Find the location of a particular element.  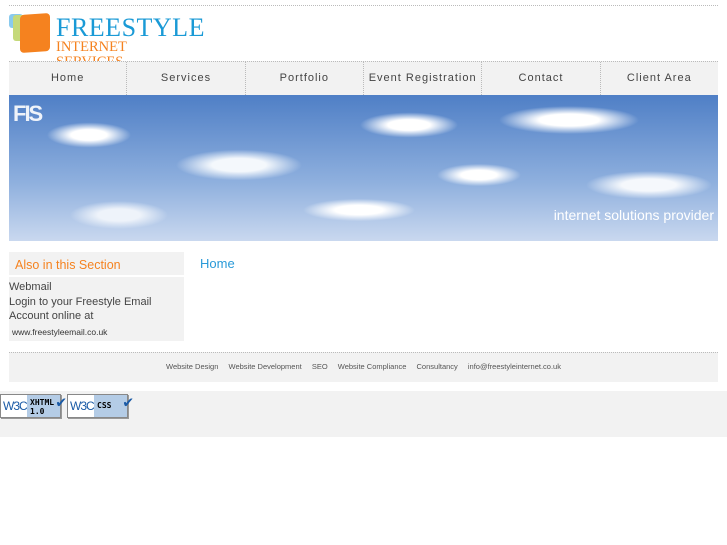

footer-link-website-compliance: Website Compliance is located at coordinates (372, 366).